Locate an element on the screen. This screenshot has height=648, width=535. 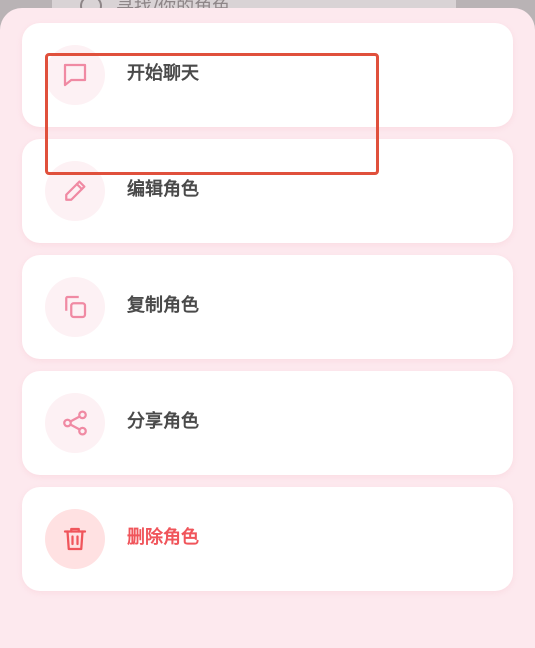
share-character-icon-badge is located at coordinates (75, 423).